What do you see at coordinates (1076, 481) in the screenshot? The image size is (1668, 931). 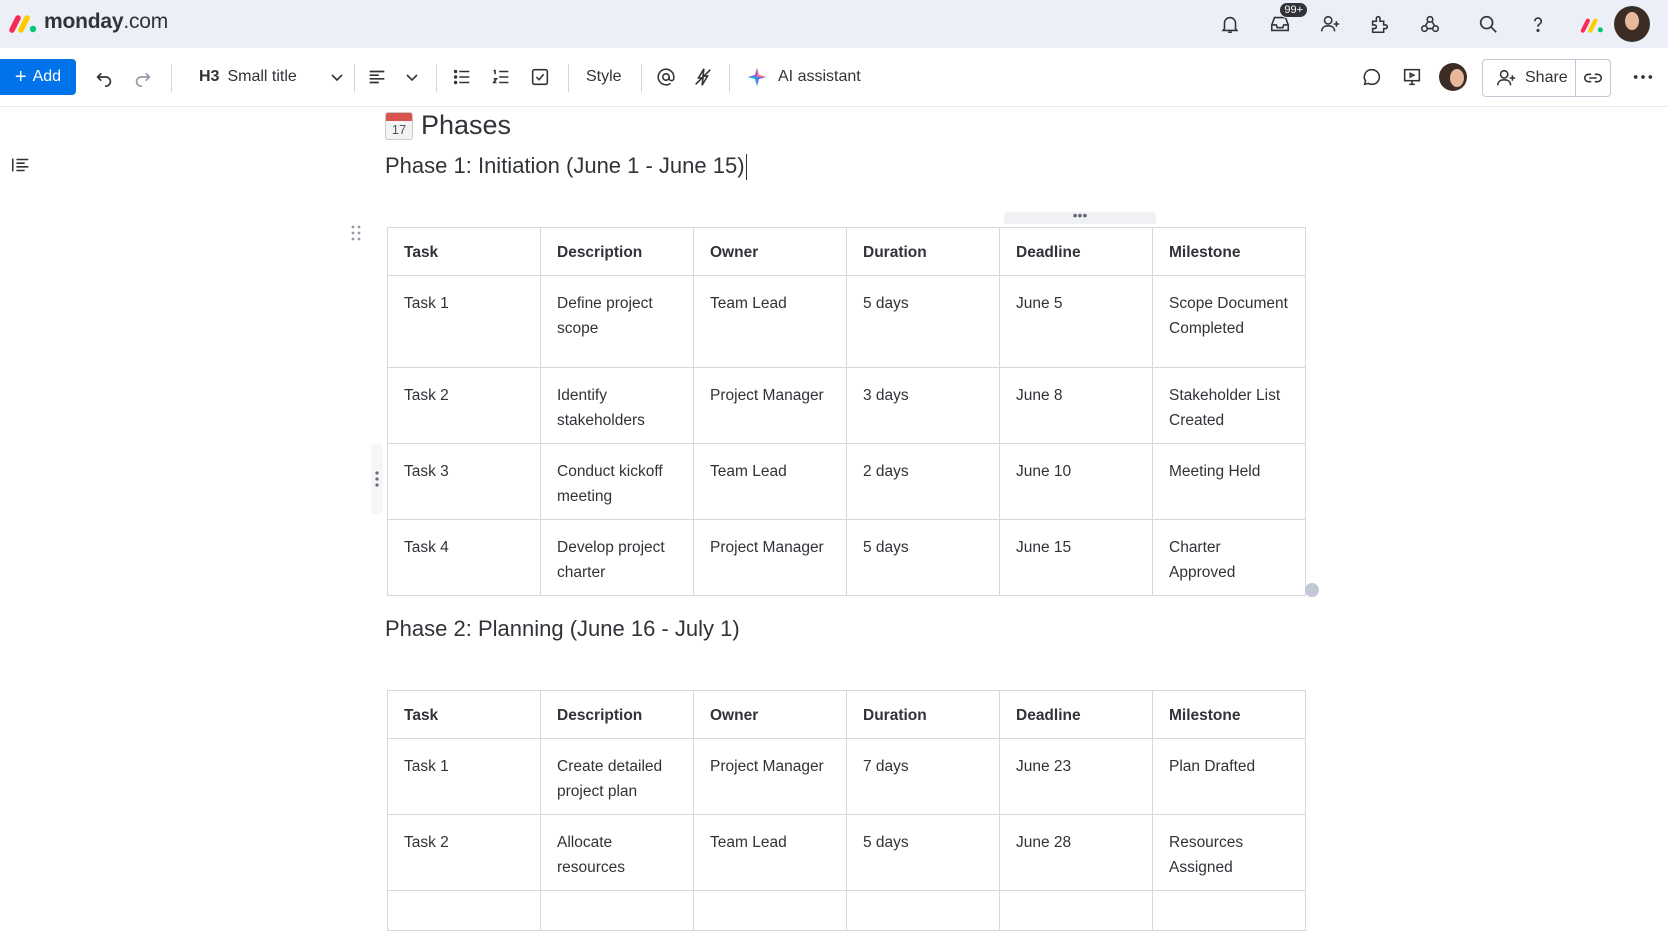 I see `table-cell: June 10` at bounding box center [1076, 481].